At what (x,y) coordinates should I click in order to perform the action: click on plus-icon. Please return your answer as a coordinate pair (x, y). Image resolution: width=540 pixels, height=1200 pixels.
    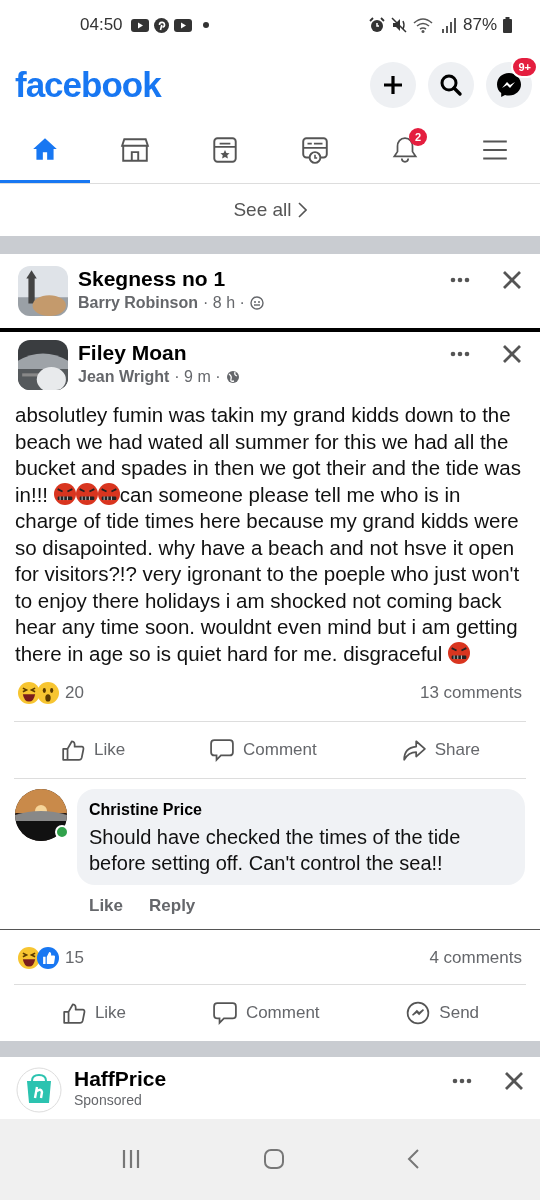
    Looking at the image, I should click on (393, 85).